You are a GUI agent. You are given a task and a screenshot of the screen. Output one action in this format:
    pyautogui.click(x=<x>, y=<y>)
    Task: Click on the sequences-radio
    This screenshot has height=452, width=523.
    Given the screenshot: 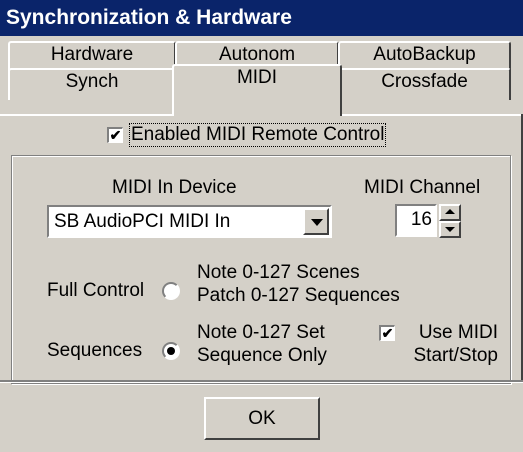 What is the action you would take?
    pyautogui.click(x=171, y=351)
    